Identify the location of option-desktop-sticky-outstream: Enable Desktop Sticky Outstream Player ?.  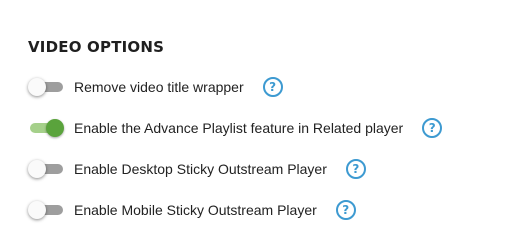
(263, 169).